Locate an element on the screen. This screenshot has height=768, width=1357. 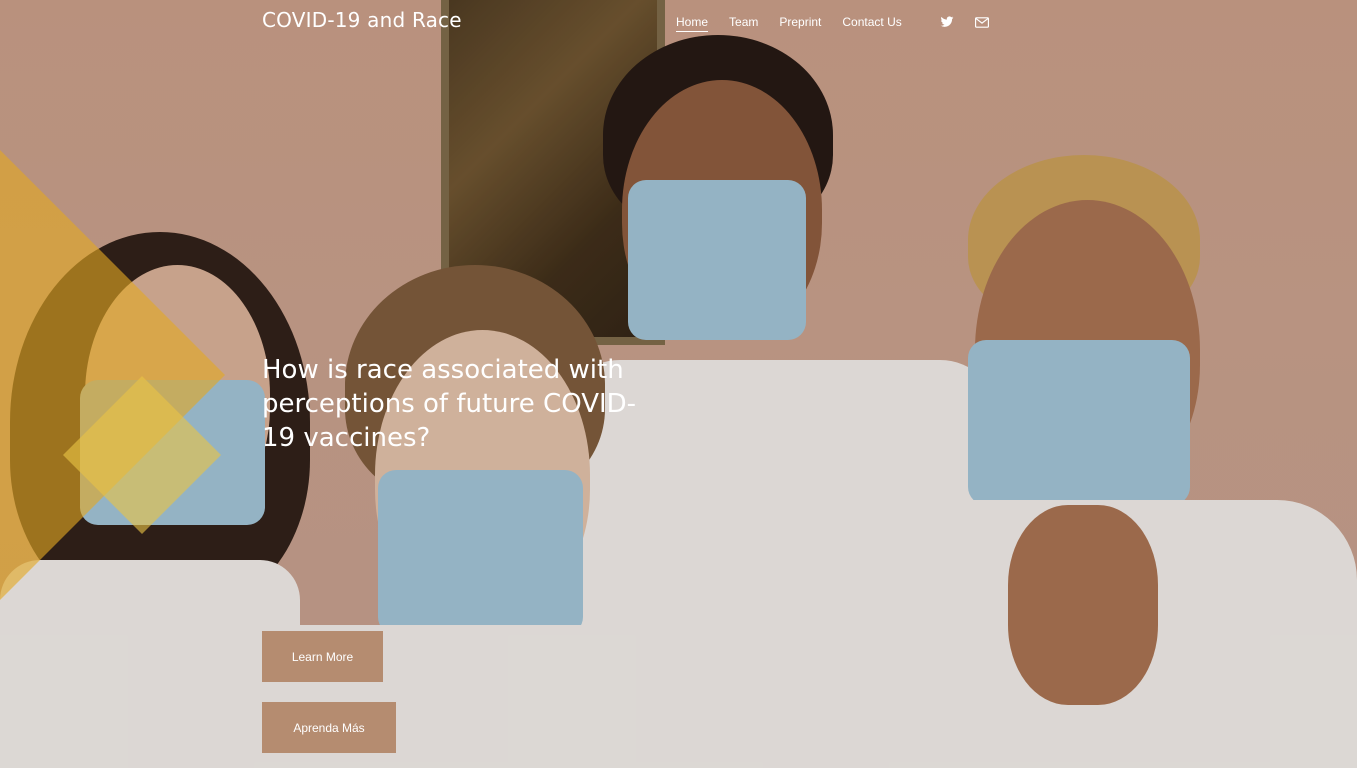
decorative-diamond-large is located at coordinates (112, 375).